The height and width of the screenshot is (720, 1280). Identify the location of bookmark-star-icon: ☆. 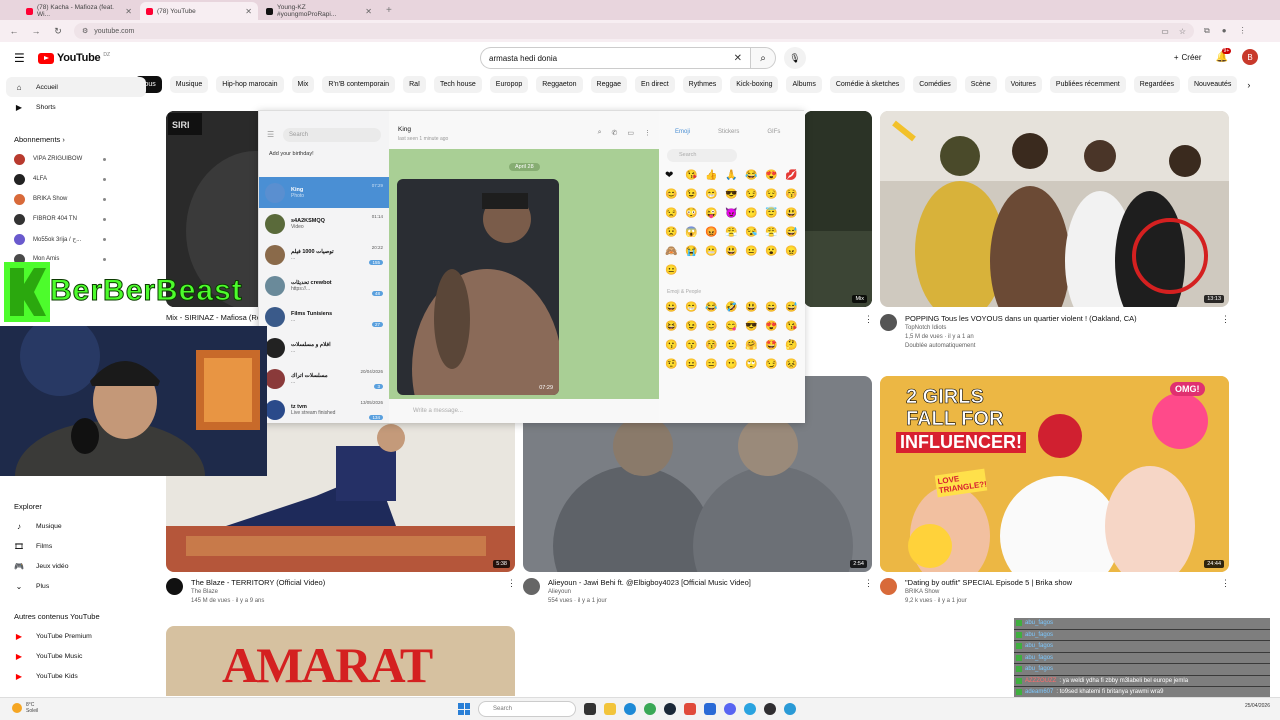
(1182, 31).